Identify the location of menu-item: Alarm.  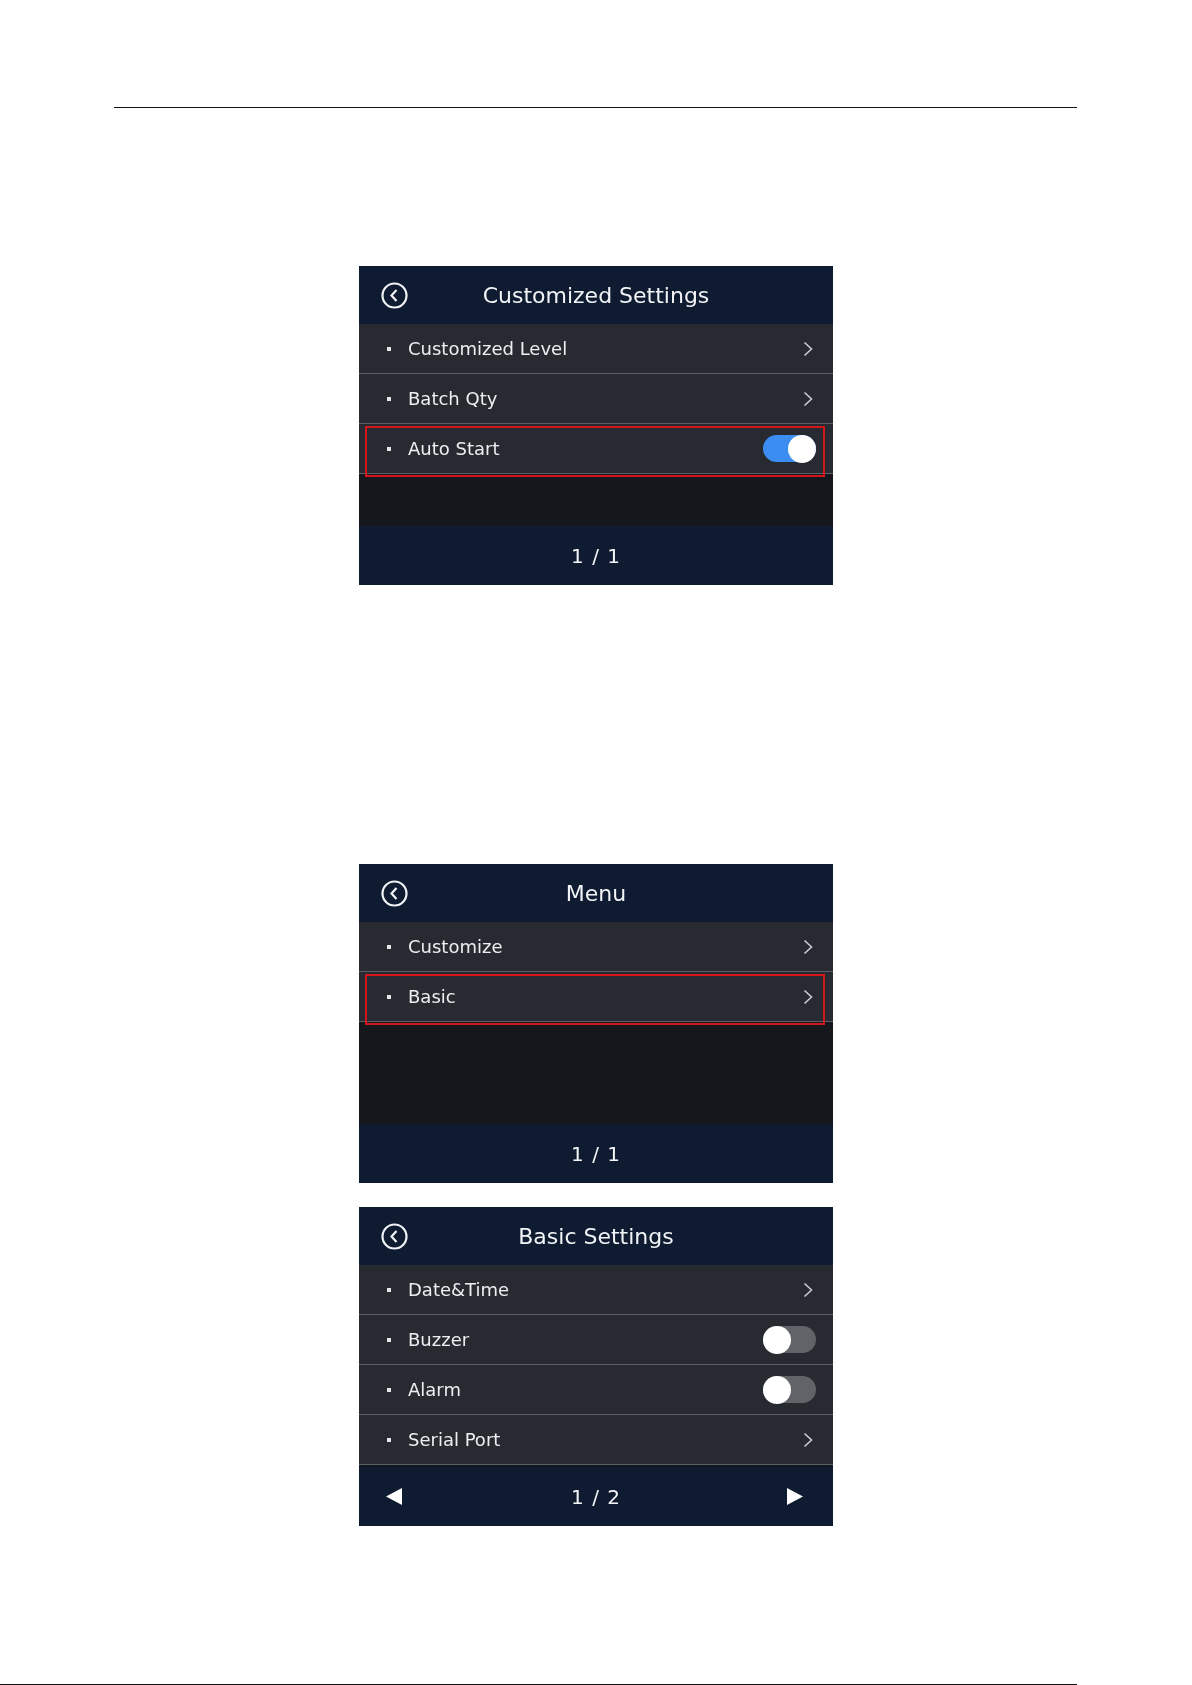
(596, 1390).